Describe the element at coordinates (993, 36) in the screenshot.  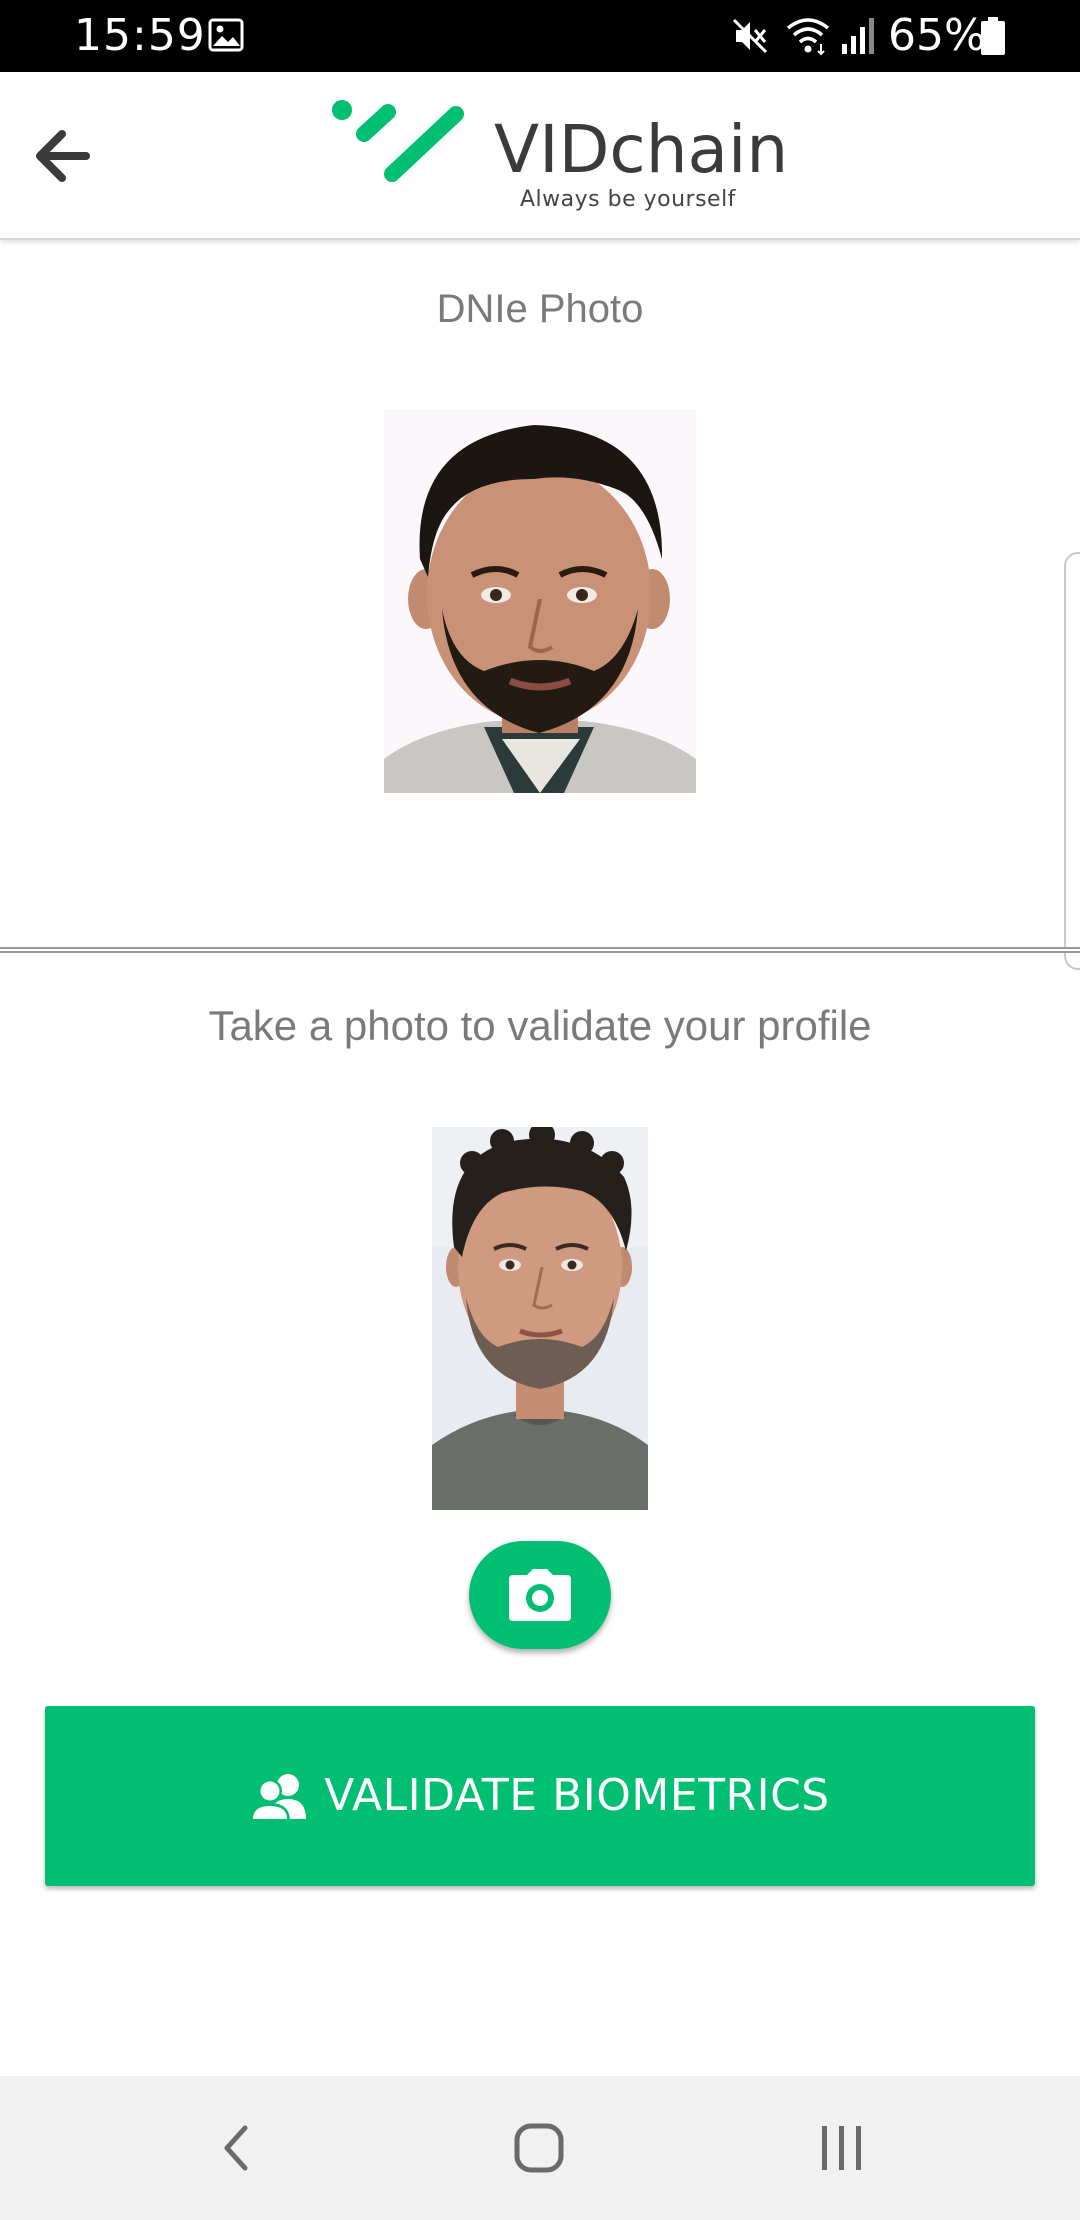
I see `battery-icon` at that location.